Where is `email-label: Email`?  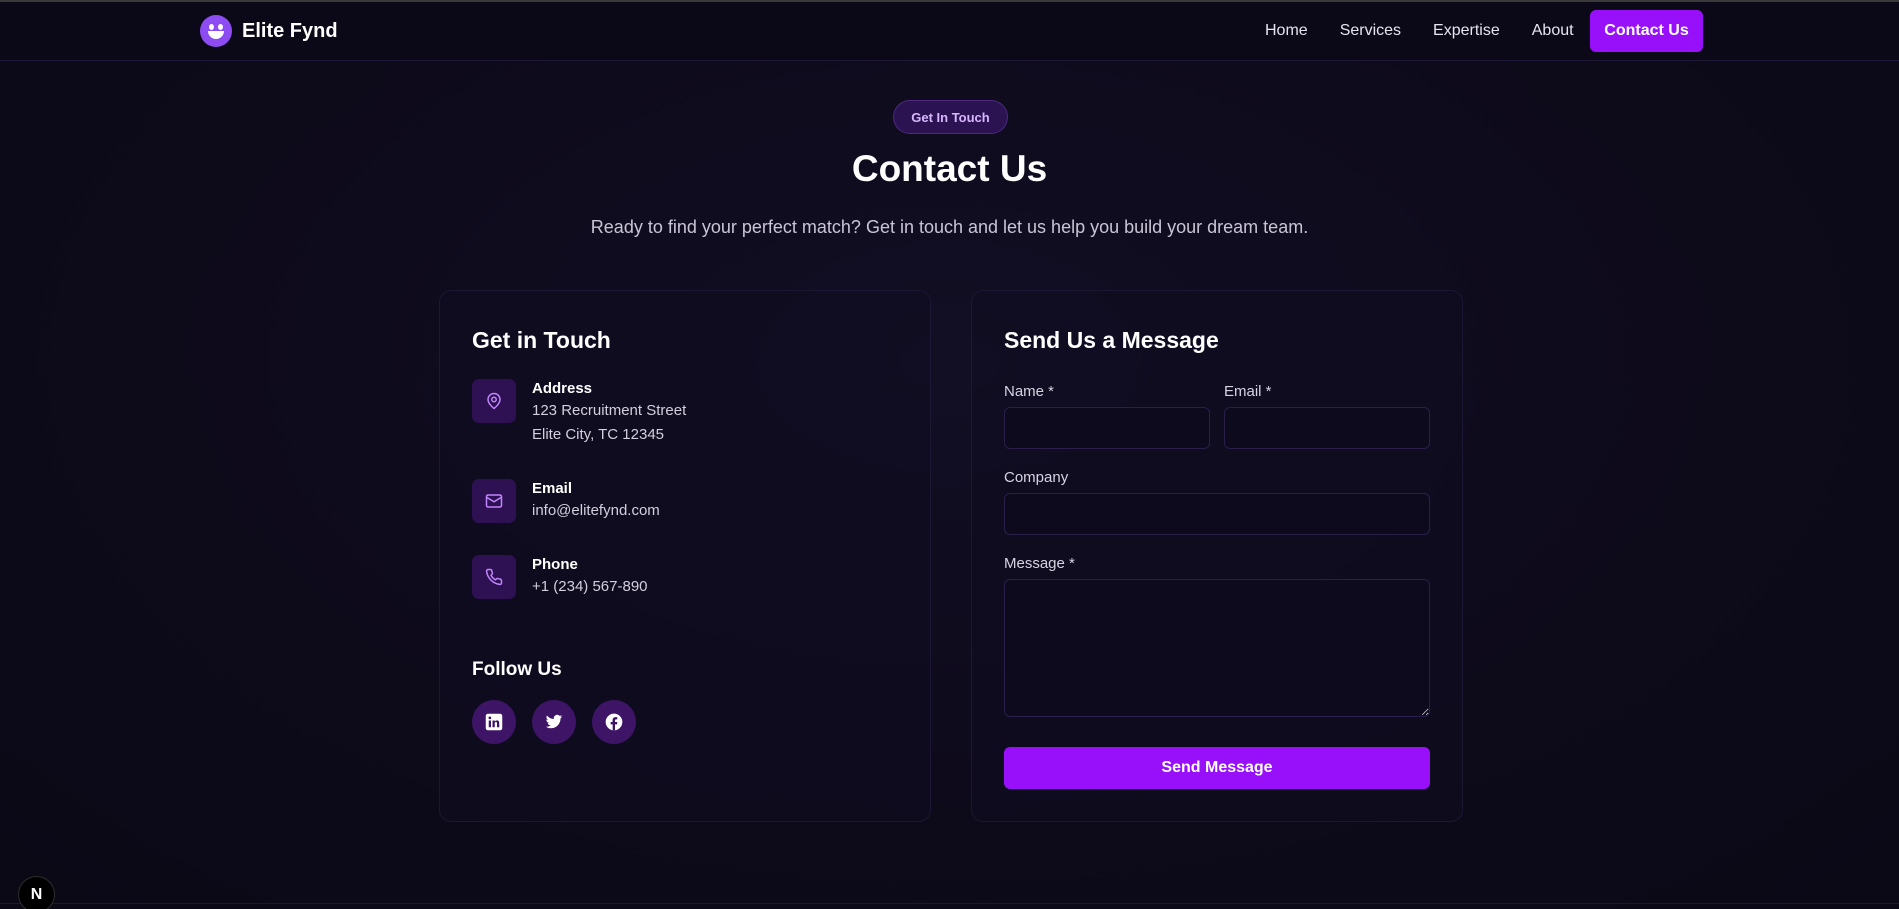
email-label: Email is located at coordinates (552, 488).